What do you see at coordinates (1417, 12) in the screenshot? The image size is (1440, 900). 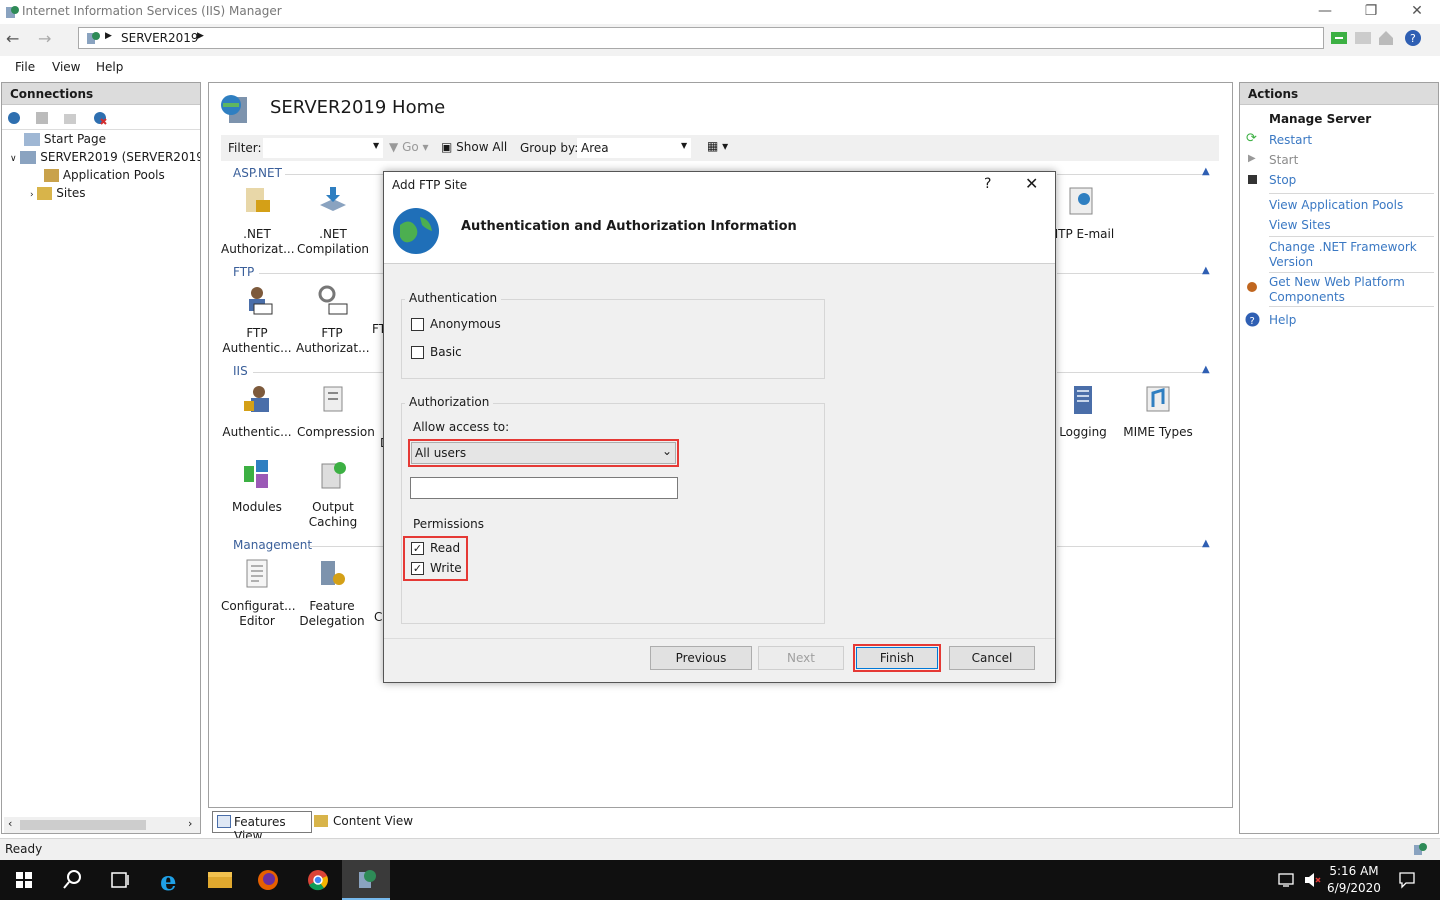 I see `close-window-button: ✕` at bounding box center [1417, 12].